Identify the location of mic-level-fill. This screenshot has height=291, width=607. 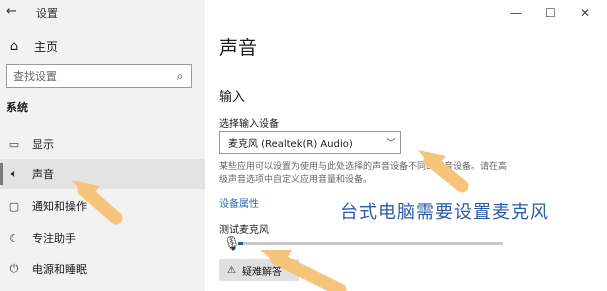
(241, 243).